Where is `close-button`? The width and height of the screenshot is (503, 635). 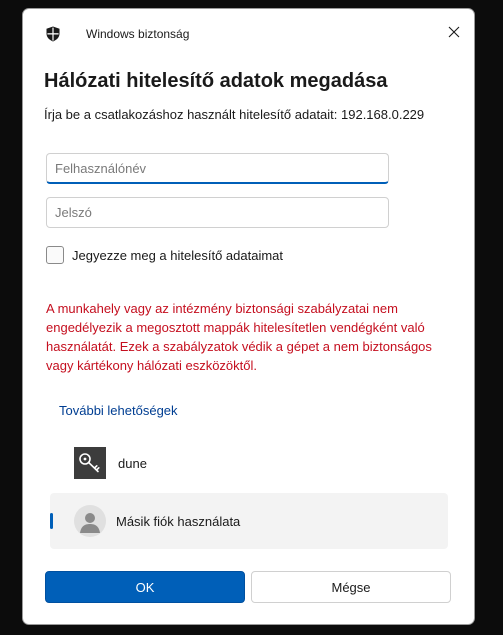 close-button is located at coordinates (454, 32).